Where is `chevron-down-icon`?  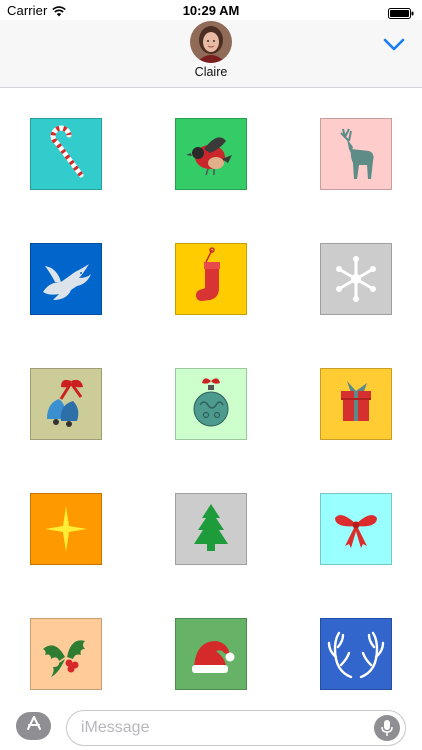
chevron-down-icon is located at coordinates (394, 45).